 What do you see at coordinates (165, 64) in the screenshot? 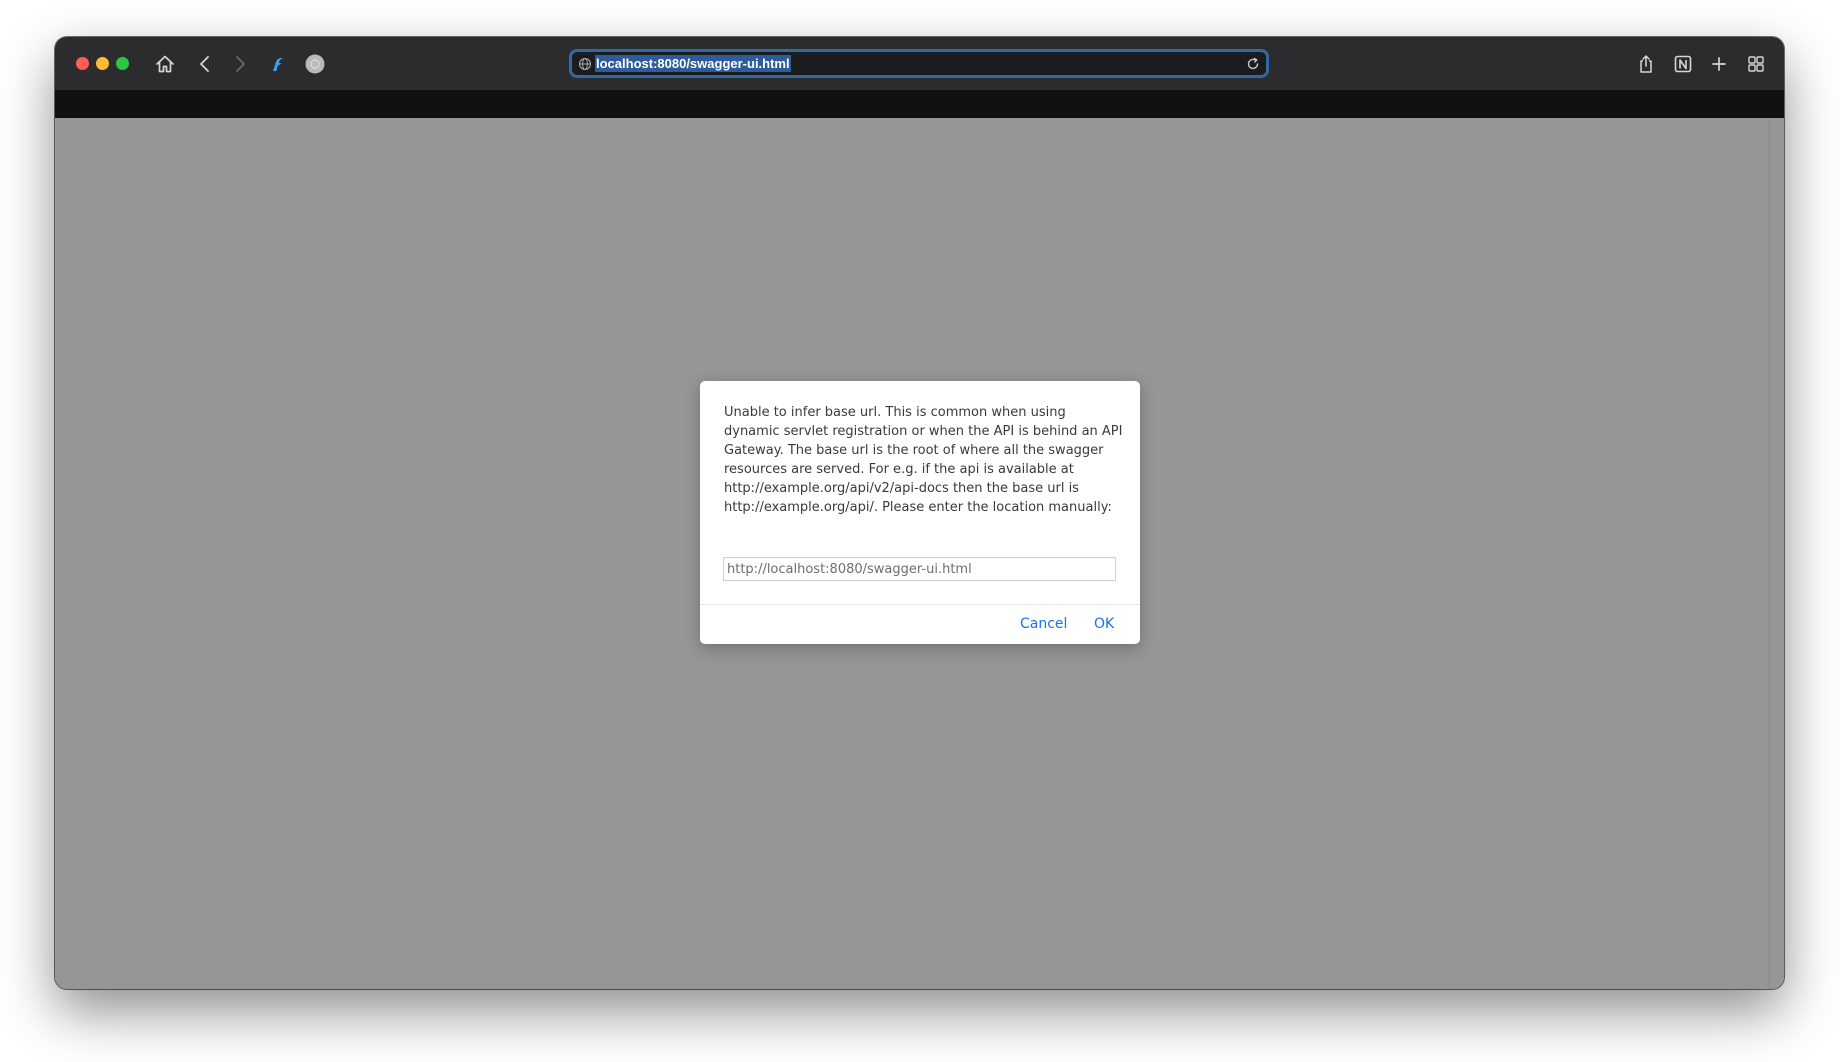
I see `home-icon` at bounding box center [165, 64].